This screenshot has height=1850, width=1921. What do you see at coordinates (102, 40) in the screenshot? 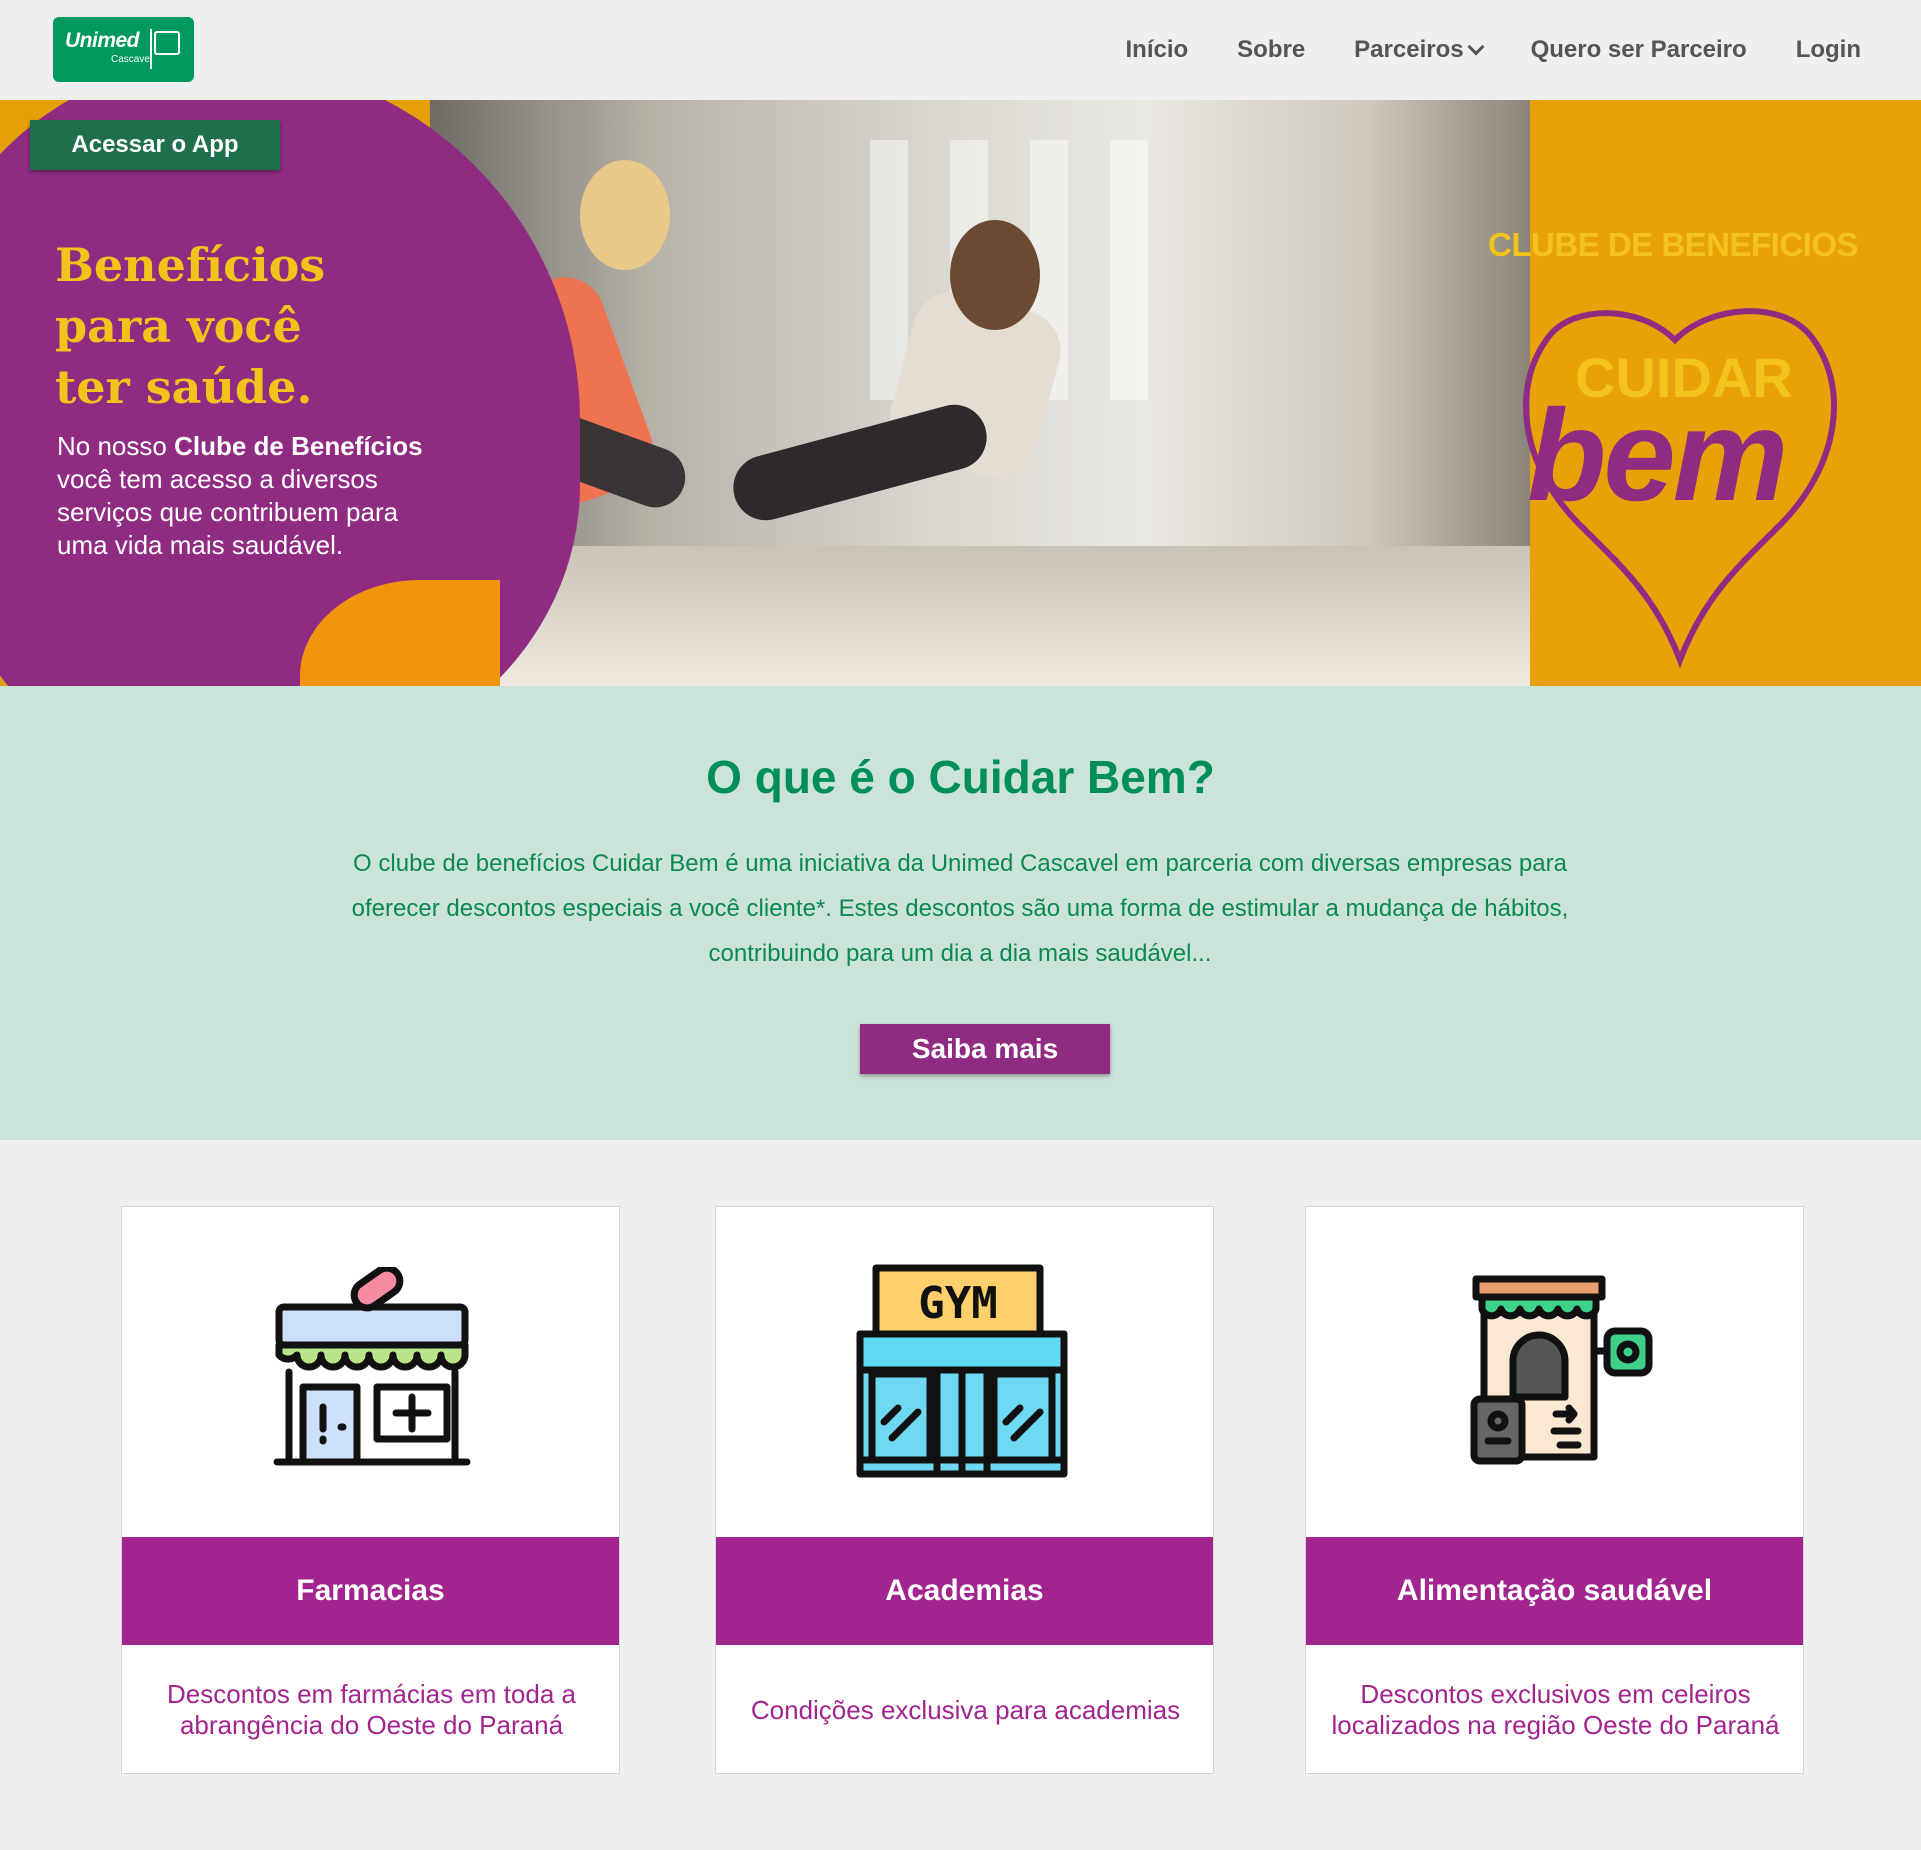
I see `logo-text: Unimed` at bounding box center [102, 40].